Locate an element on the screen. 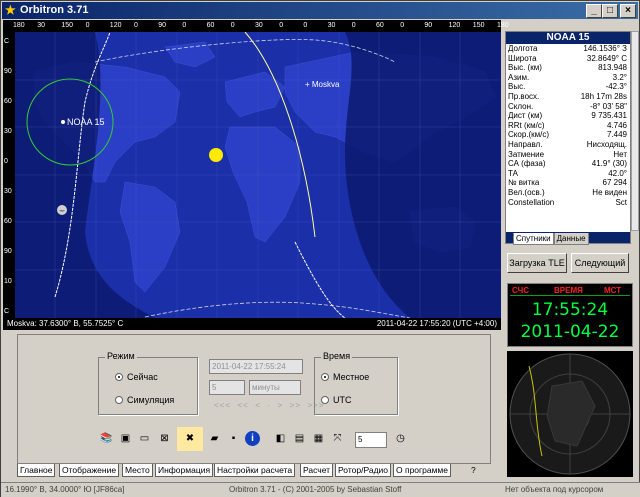  info-row: Затмение Нет is located at coordinates (568, 155).